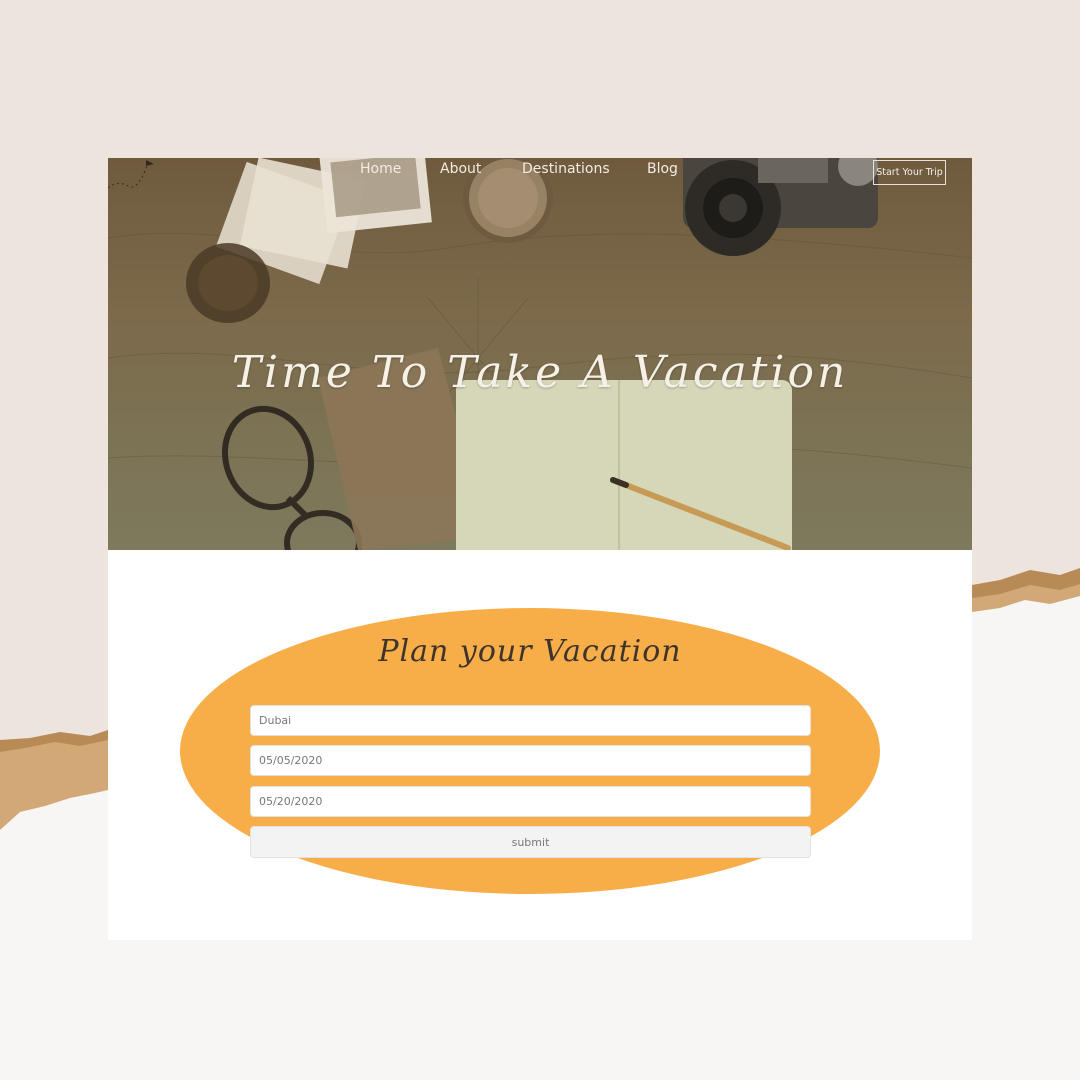  Describe the element at coordinates (380, 169) in the screenshot. I see `nav-home-link: Home` at that location.